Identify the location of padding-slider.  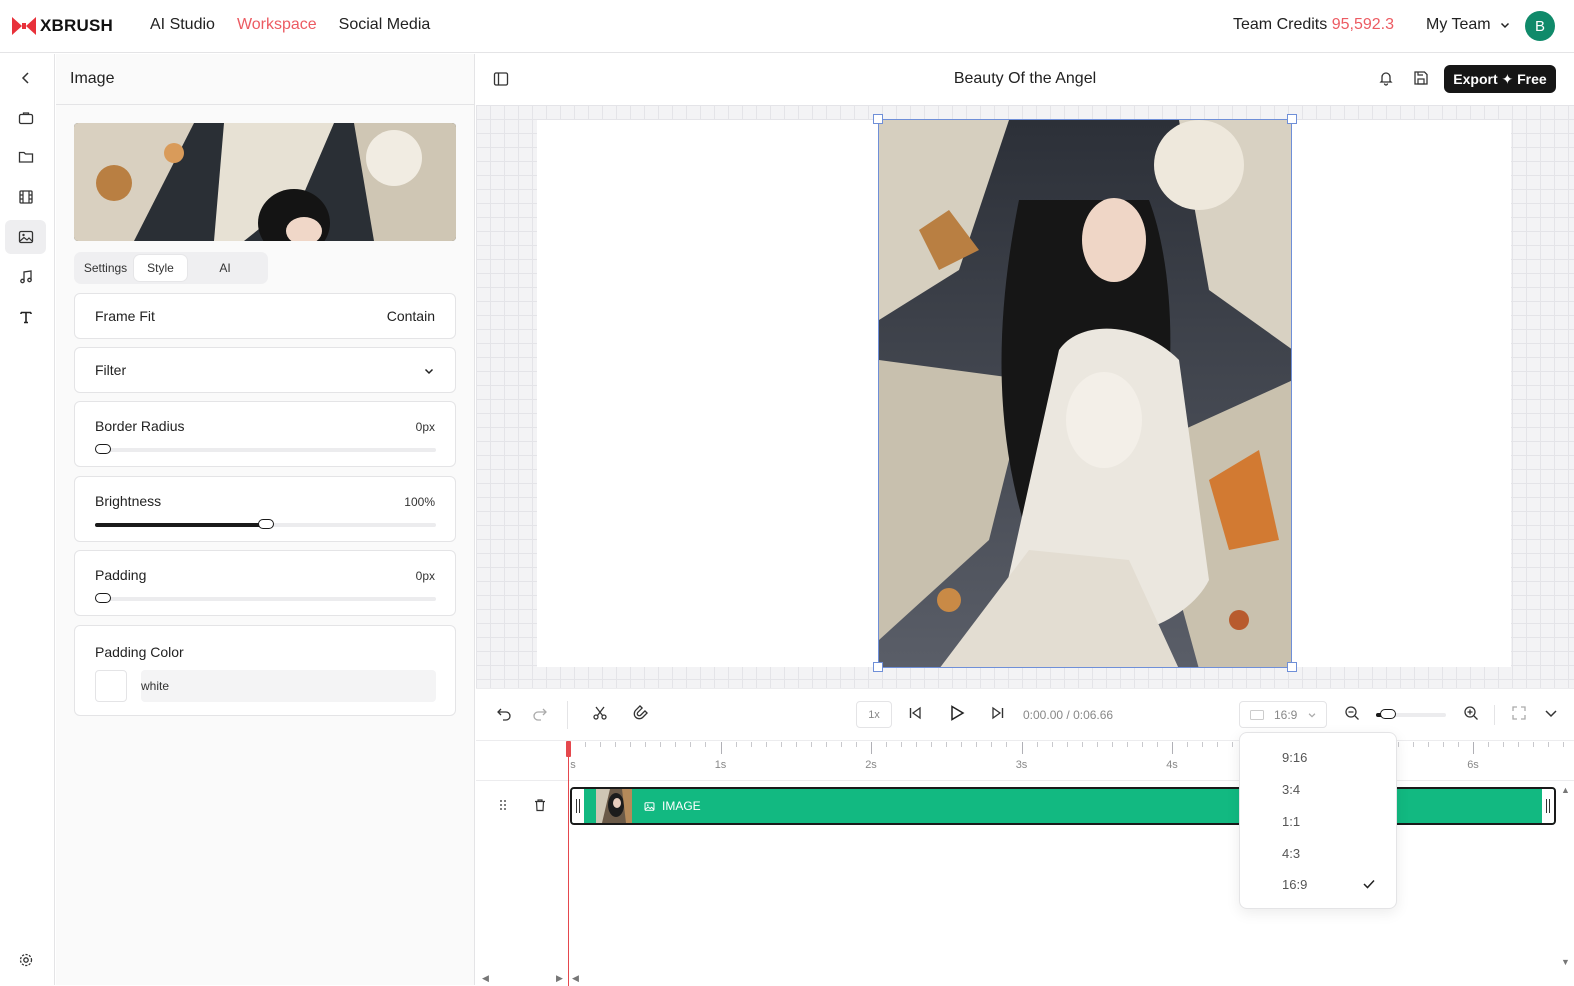
(265, 598).